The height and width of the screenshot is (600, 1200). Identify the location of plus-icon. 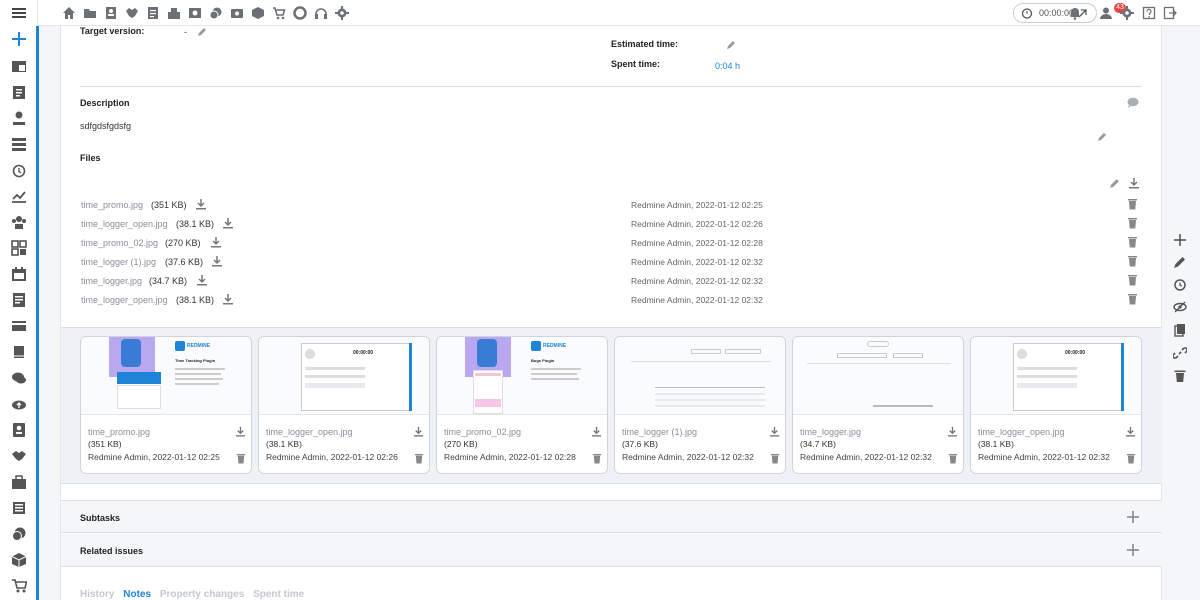
(19, 39).